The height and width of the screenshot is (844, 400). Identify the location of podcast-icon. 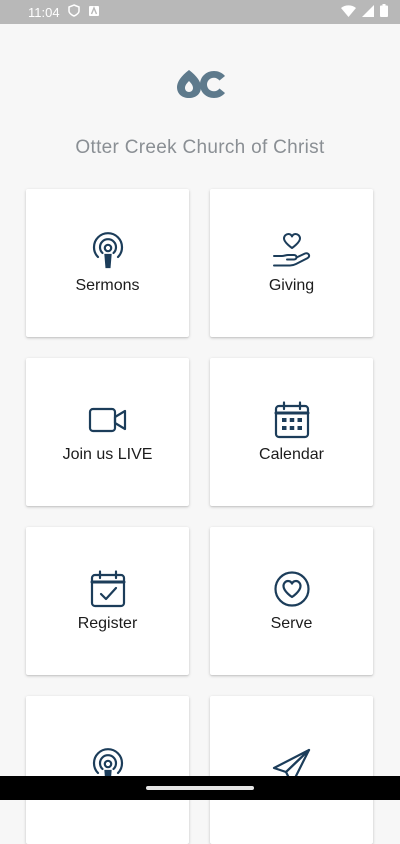
(108, 251).